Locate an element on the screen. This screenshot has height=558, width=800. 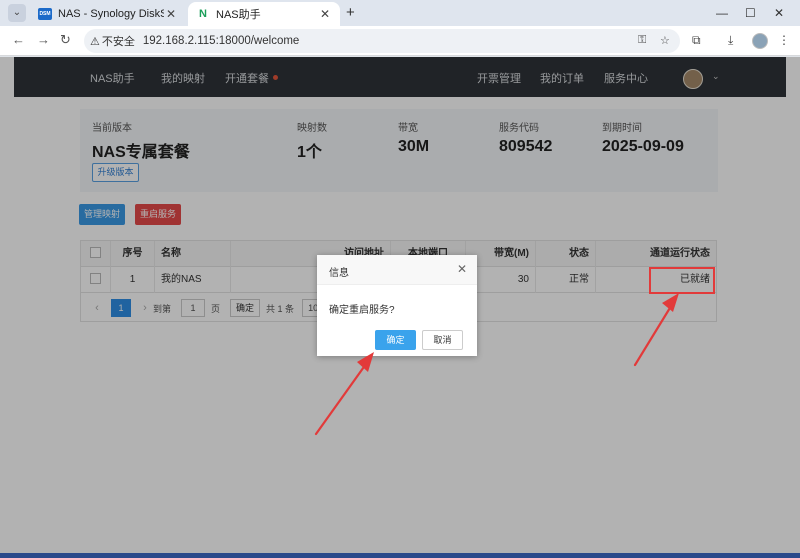
menu-icon: ⋮ is located at coordinates (784, 40).